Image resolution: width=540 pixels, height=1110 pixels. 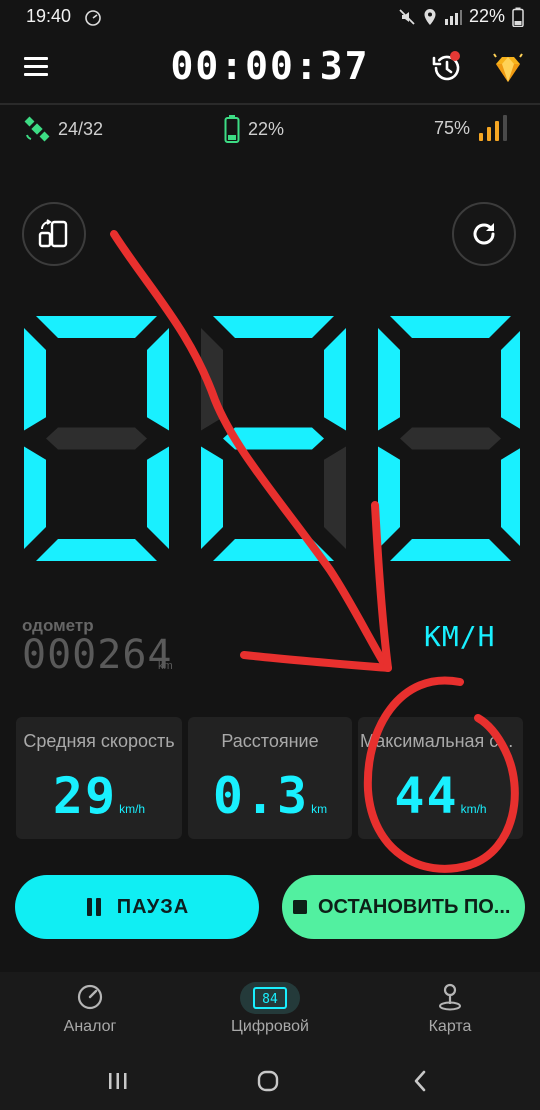 I want to click on nav-digital-label: Цифровой, so click(x=270, y=1026).